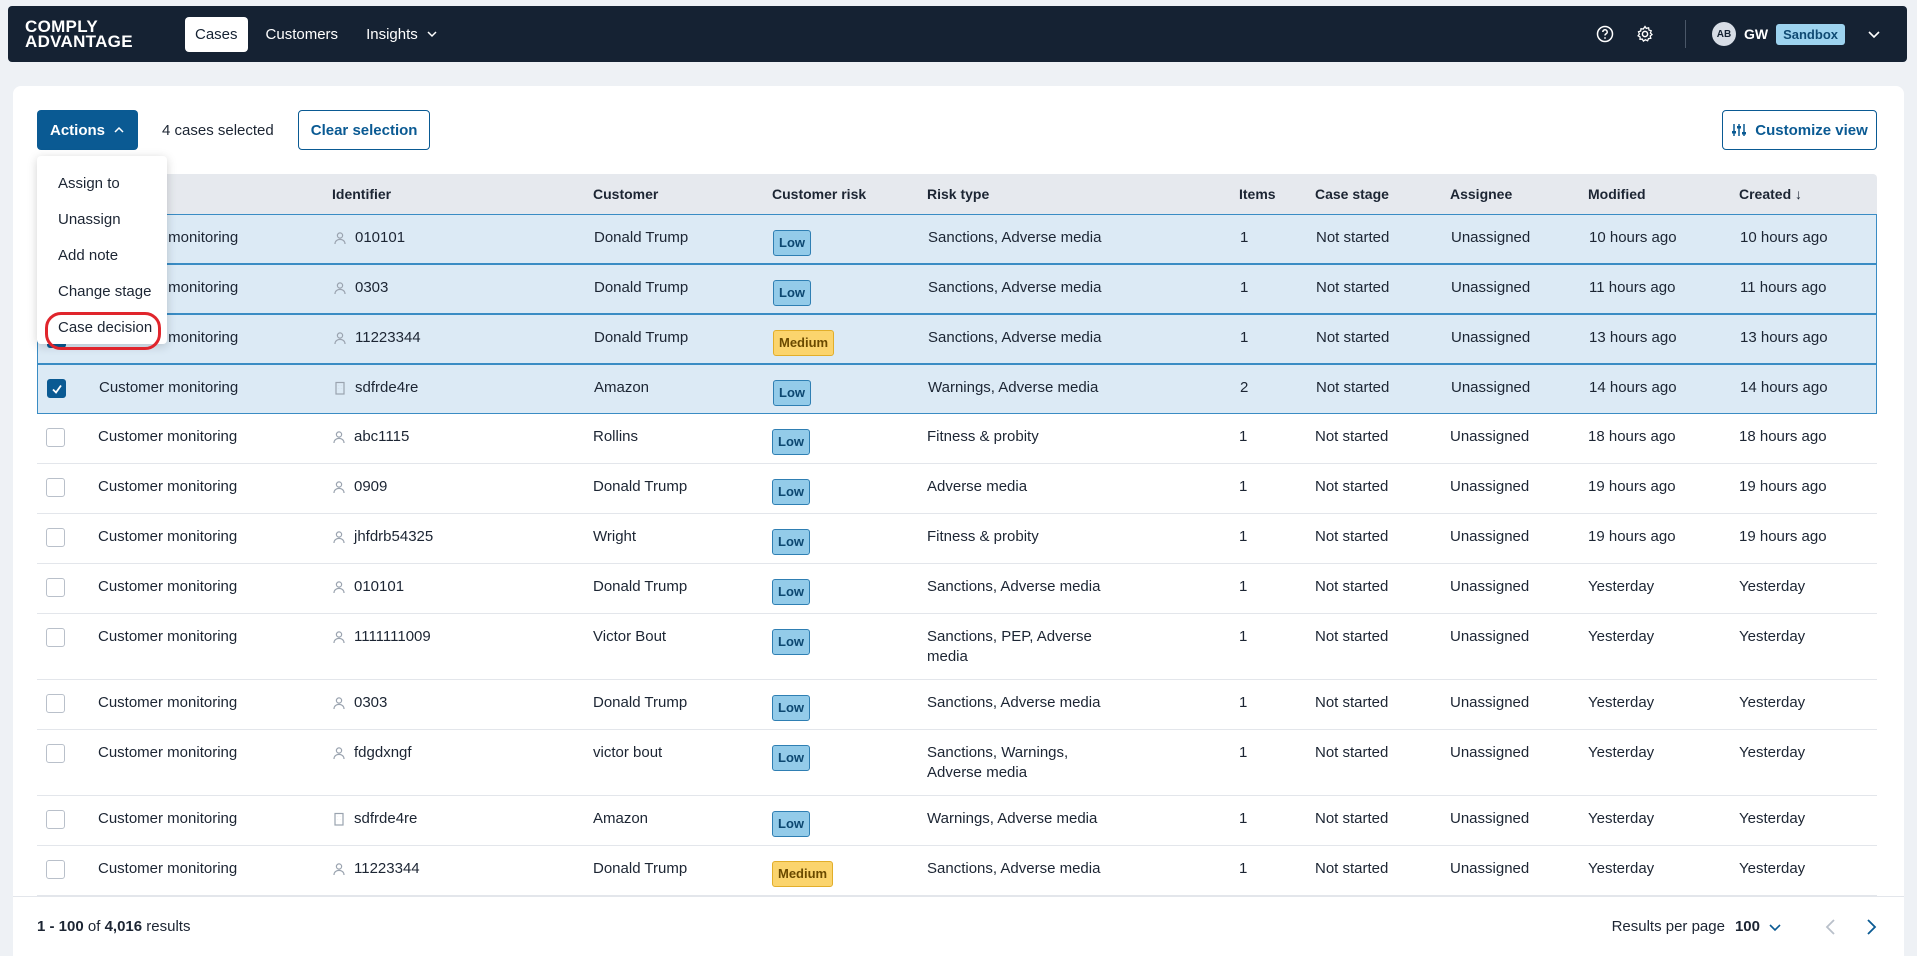 Image resolution: width=1917 pixels, height=956 pixels. Describe the element at coordinates (462, 630) in the screenshot. I see `identifier-cell: 1111111009` at that location.